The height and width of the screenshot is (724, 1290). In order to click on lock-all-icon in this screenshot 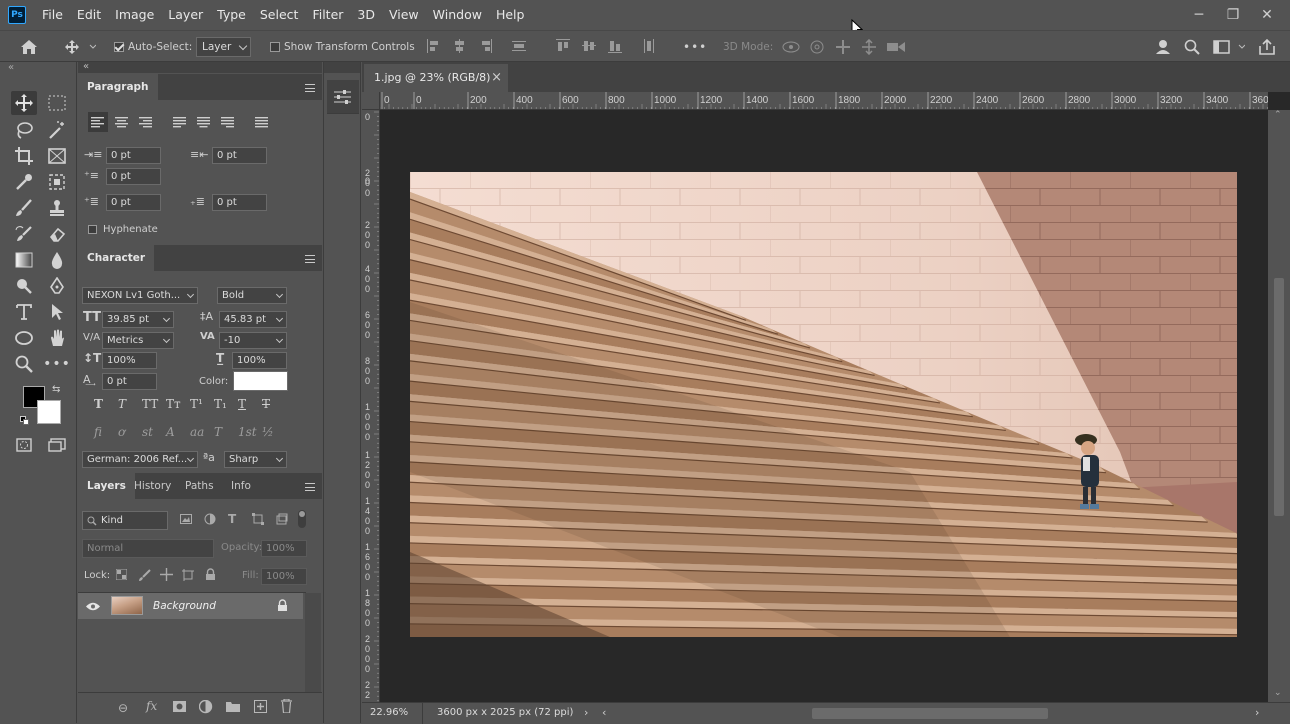, I will do `click(210, 576)`.